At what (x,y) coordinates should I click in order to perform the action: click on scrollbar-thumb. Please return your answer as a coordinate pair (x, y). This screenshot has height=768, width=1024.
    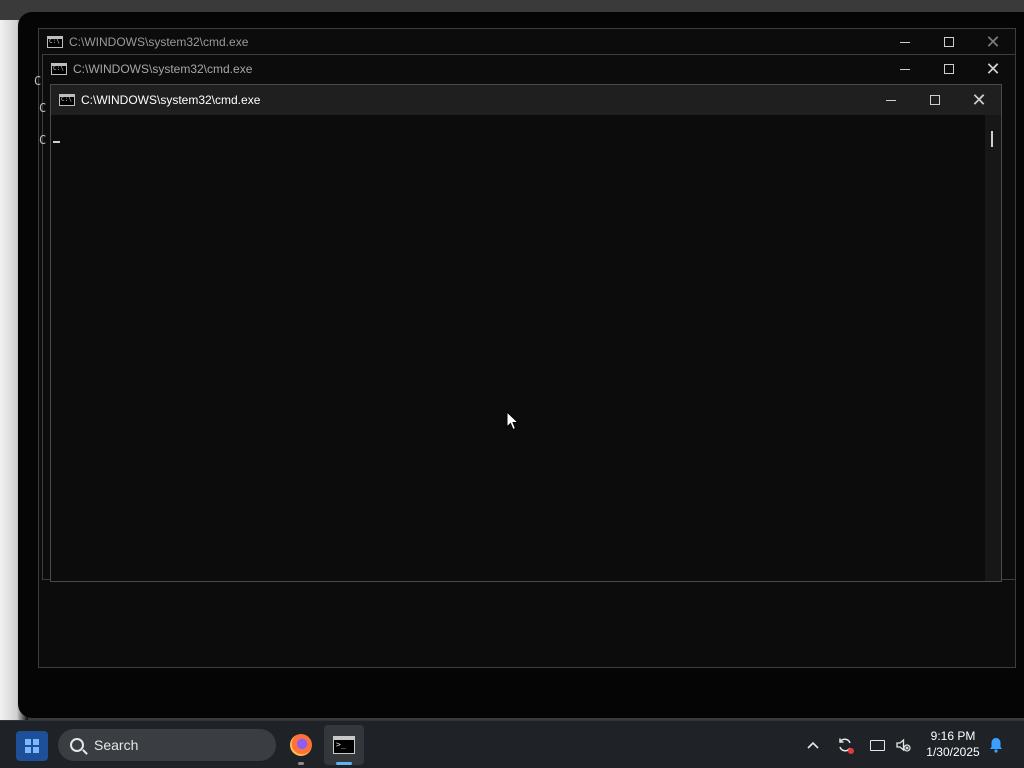
    Looking at the image, I should click on (992, 139).